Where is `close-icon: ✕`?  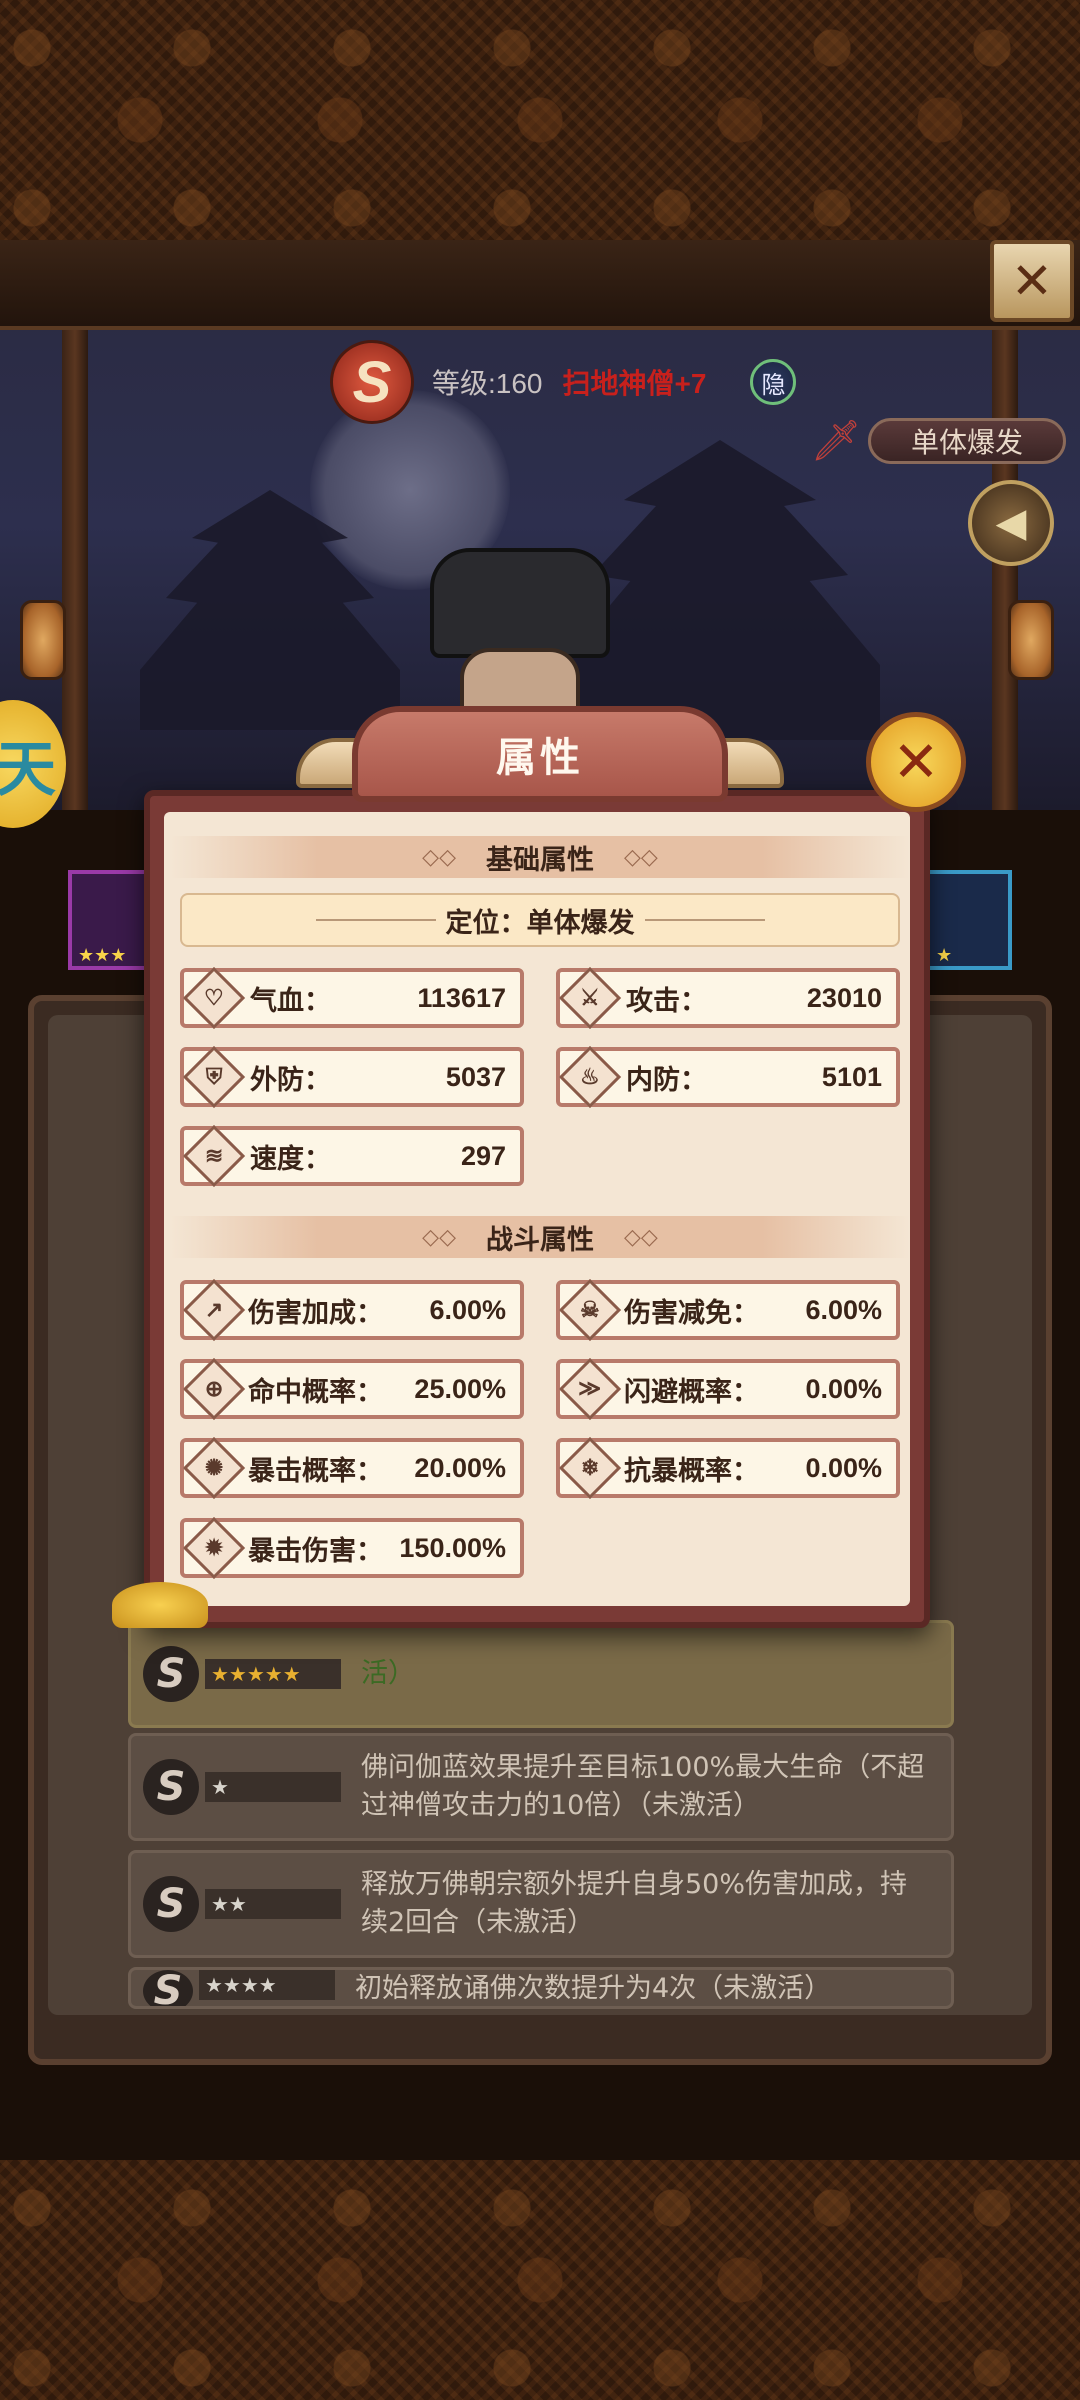 close-icon: ✕ is located at coordinates (916, 762).